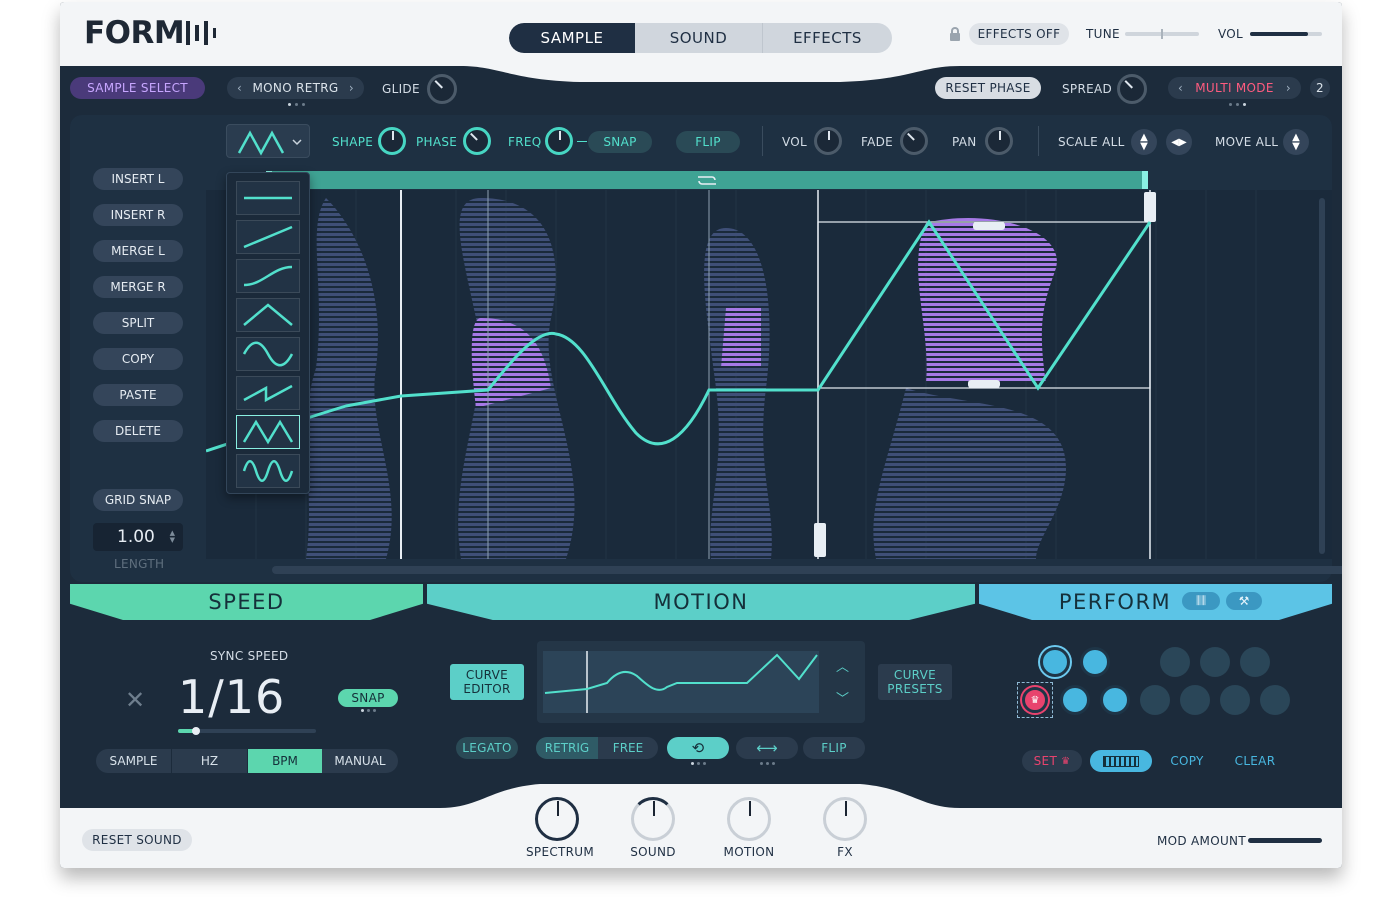 This screenshot has width=1400, height=897. Describe the element at coordinates (1087, 89) in the screenshot. I see `spread-label: SPREAD` at that location.